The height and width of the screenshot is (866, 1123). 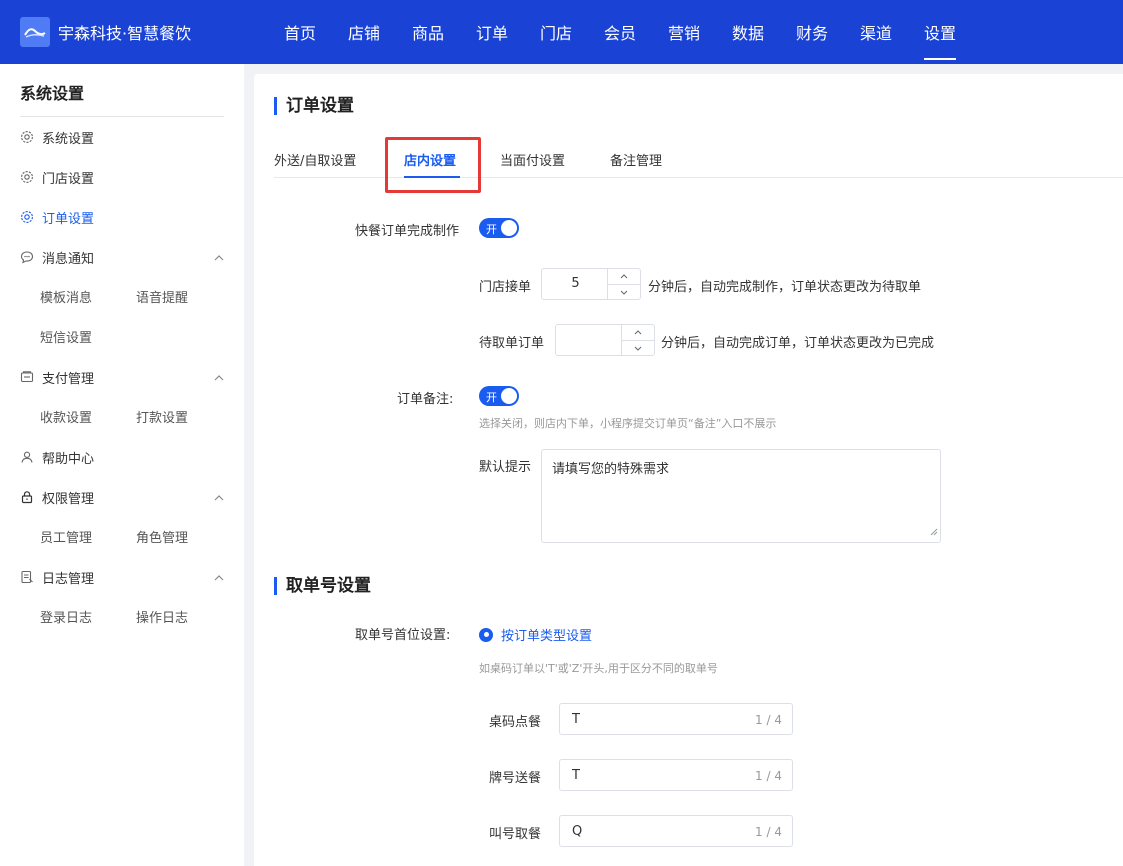 What do you see at coordinates (27, 577) in the screenshot?
I see `log-icon` at bounding box center [27, 577].